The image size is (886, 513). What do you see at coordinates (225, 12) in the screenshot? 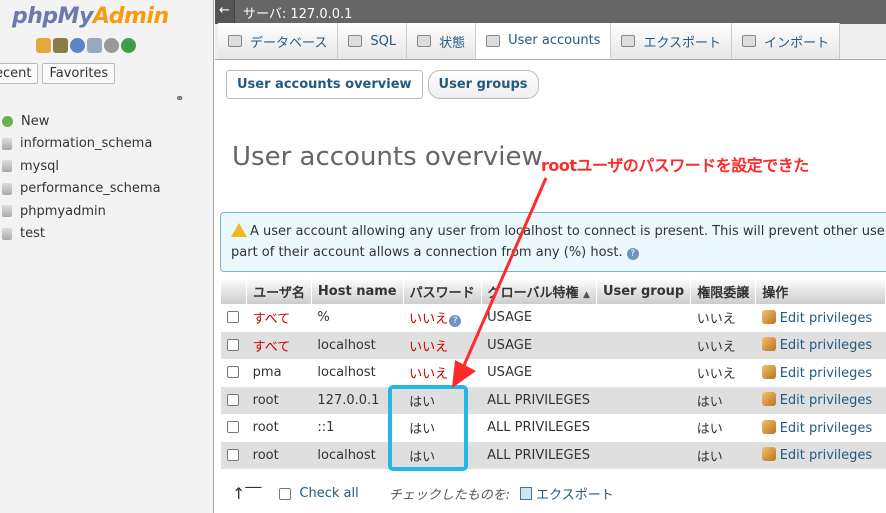
I see `back-button: ←` at bounding box center [225, 12].